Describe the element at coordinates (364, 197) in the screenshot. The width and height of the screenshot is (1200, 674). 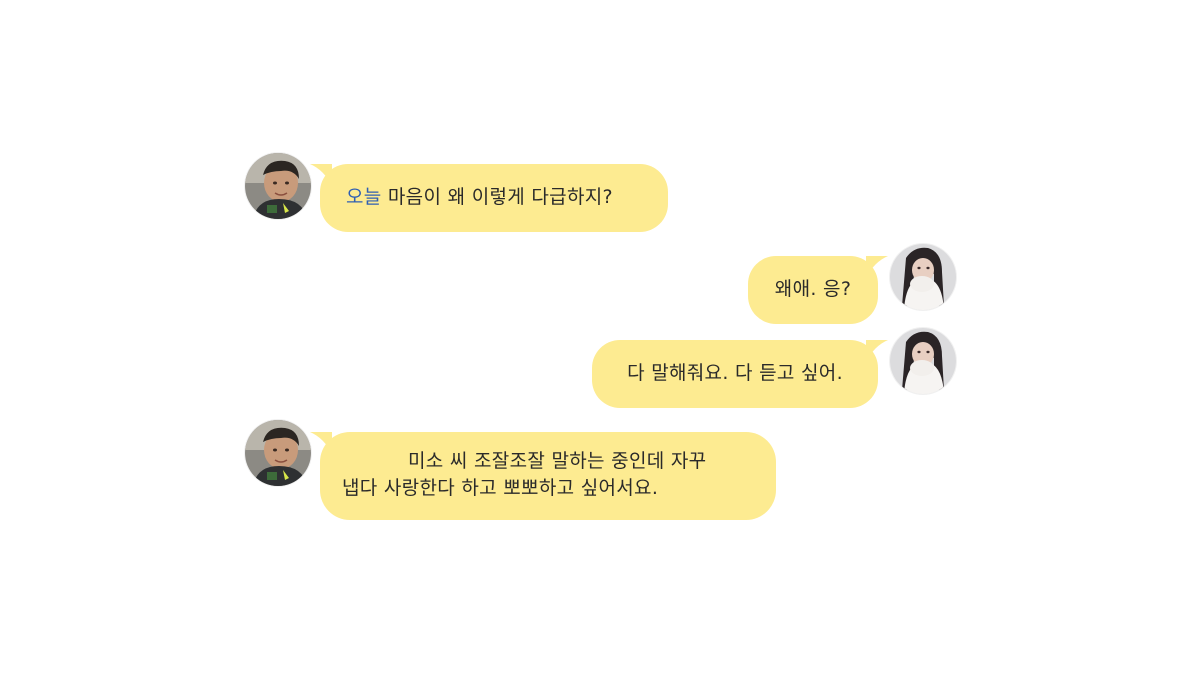
I see `highlighted-word: 오늘` at that location.